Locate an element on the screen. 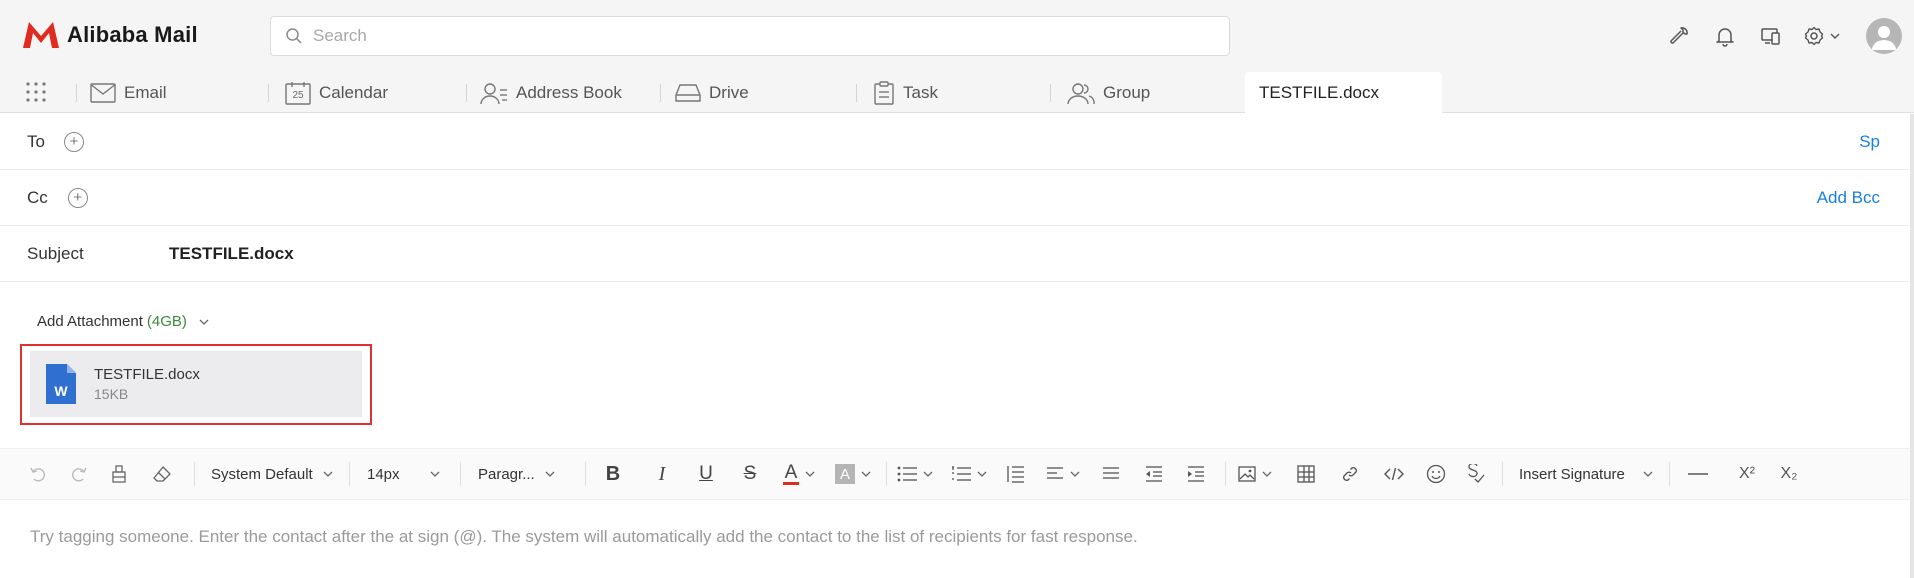 The width and height of the screenshot is (1914, 578). justify-button is located at coordinates (1111, 474).